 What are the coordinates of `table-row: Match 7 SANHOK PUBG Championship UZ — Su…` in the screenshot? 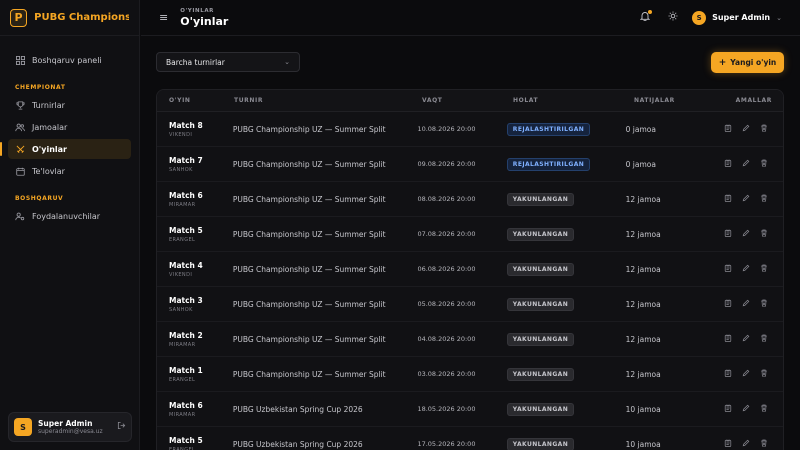 It's located at (470, 164).